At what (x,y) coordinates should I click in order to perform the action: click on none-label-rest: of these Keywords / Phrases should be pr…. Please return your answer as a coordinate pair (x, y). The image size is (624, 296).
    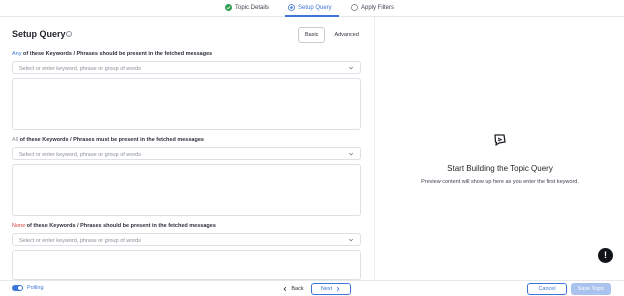
    Looking at the image, I should click on (120, 226).